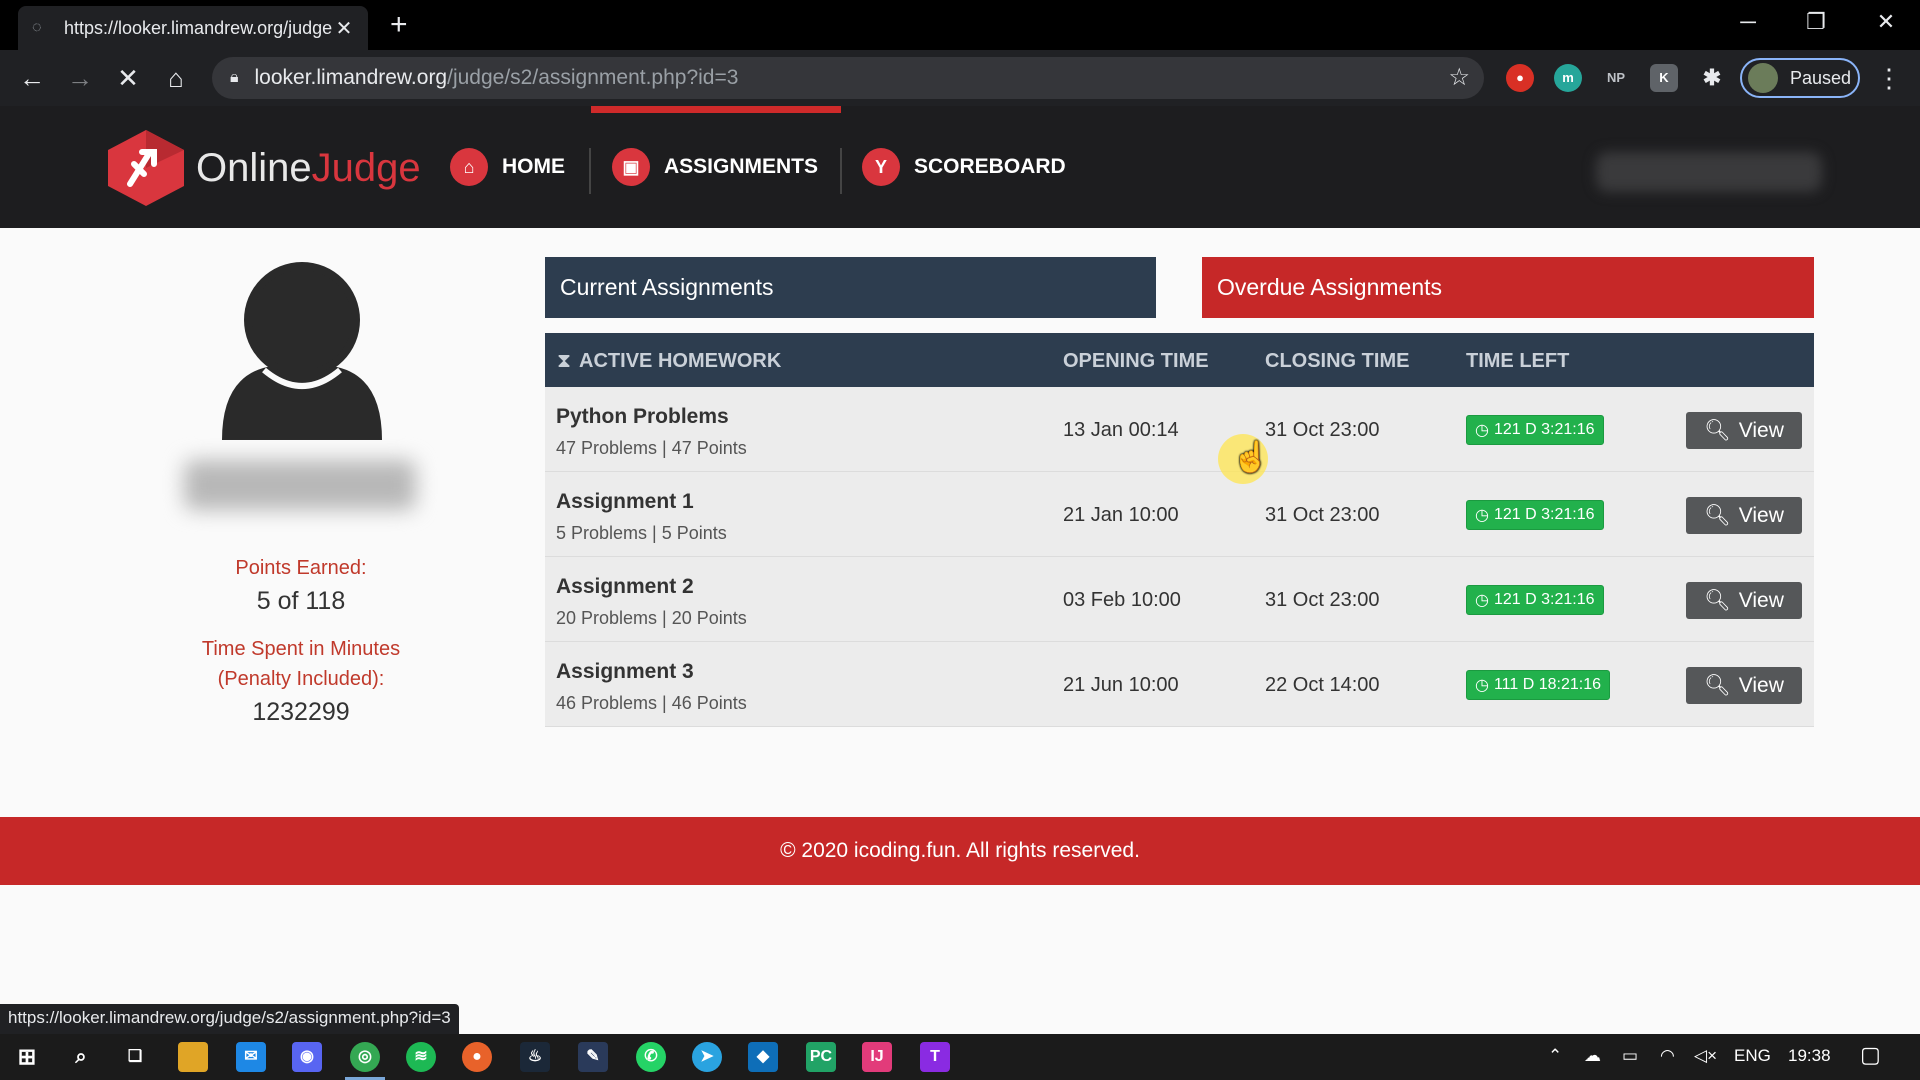  I want to click on col-closing-time: CLOSING TIME, so click(1337, 361).